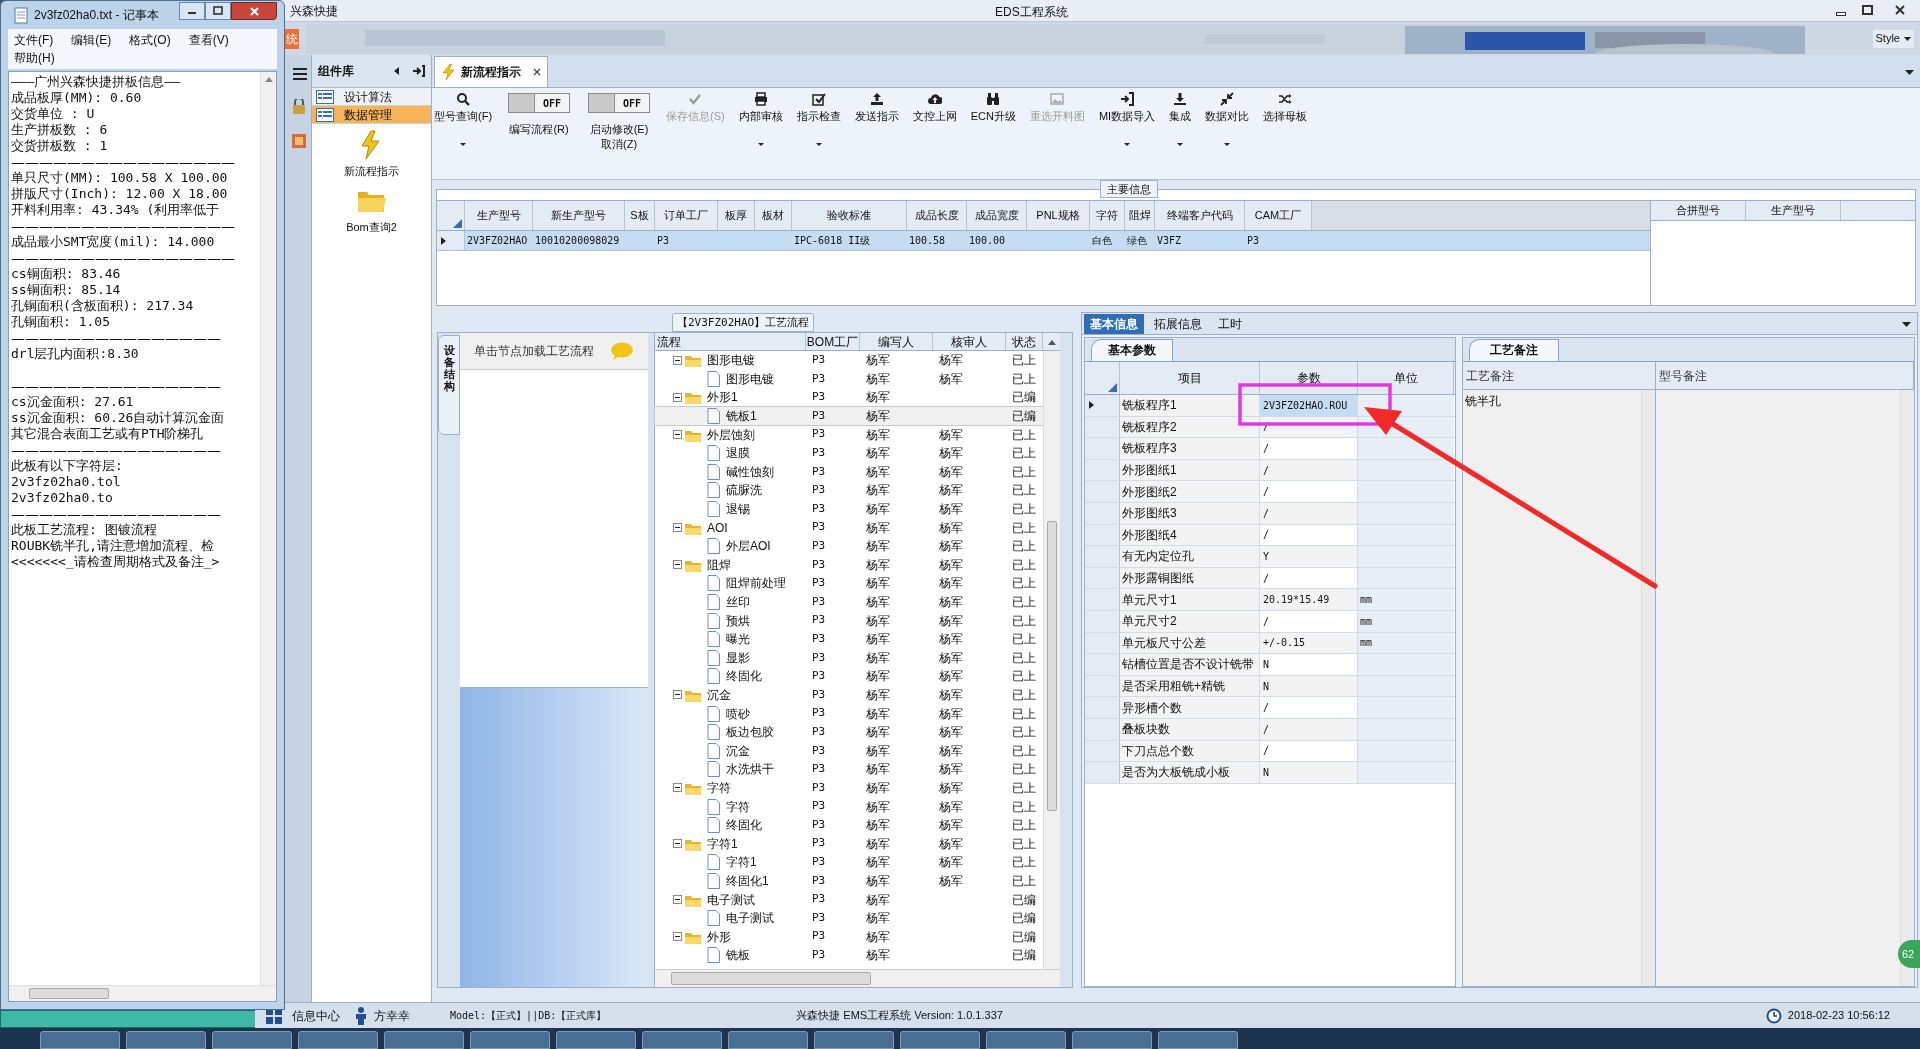 This screenshot has height=1049, width=1920. Describe the element at coordinates (1893, 38) in the screenshot. I see `style-menu: Style` at that location.